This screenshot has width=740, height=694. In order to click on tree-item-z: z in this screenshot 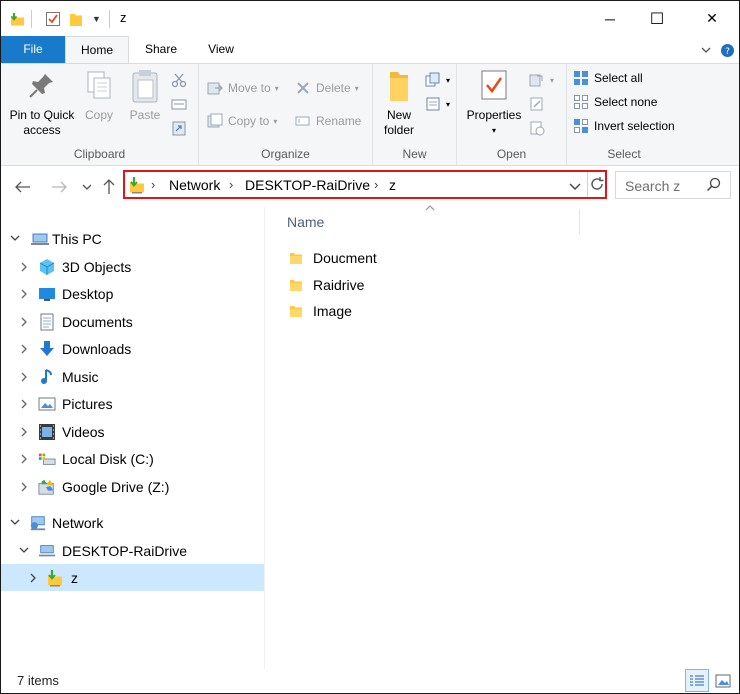, I will do `click(132, 577)`.